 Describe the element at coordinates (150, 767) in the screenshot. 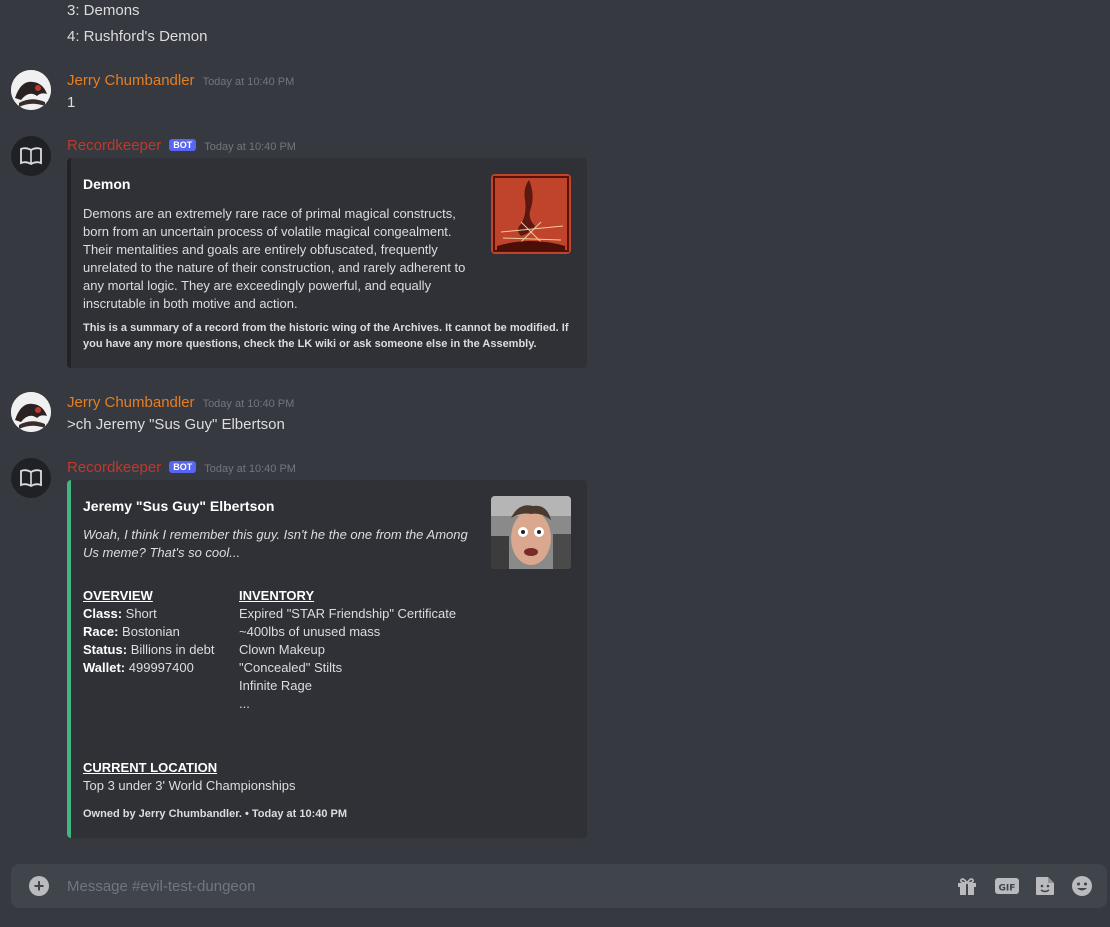

I see `field-name: CURRENT LOCATION` at that location.